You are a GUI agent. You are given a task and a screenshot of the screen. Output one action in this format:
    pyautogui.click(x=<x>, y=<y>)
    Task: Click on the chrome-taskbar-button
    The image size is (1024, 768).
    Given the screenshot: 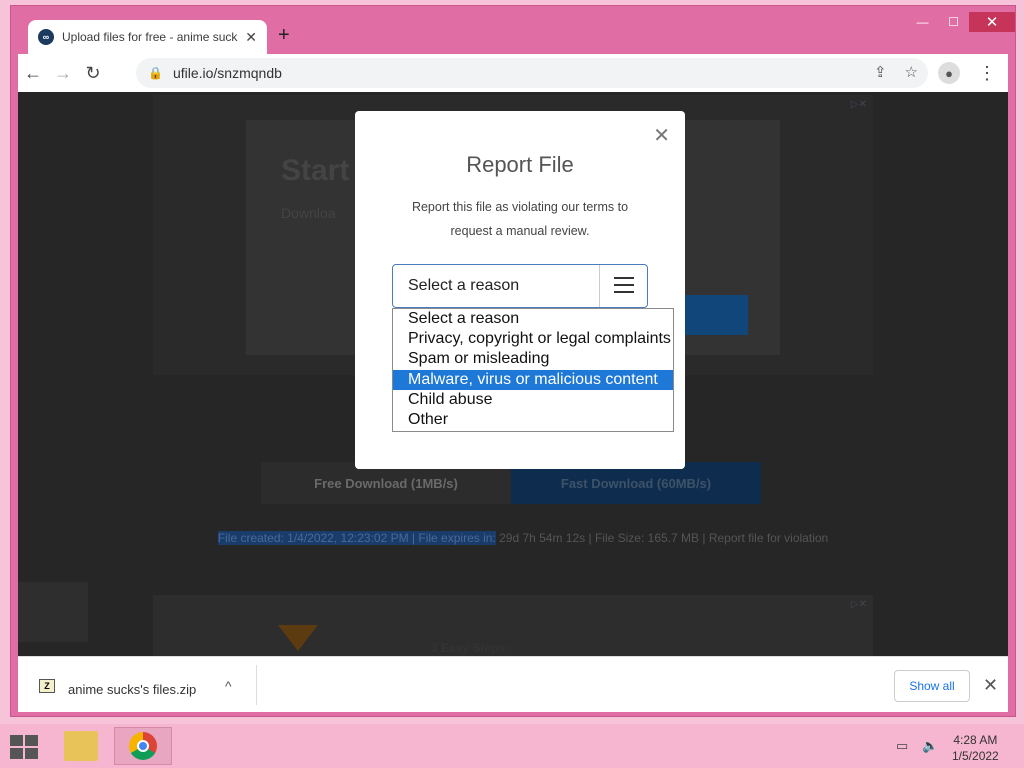 What is the action you would take?
    pyautogui.click(x=143, y=746)
    